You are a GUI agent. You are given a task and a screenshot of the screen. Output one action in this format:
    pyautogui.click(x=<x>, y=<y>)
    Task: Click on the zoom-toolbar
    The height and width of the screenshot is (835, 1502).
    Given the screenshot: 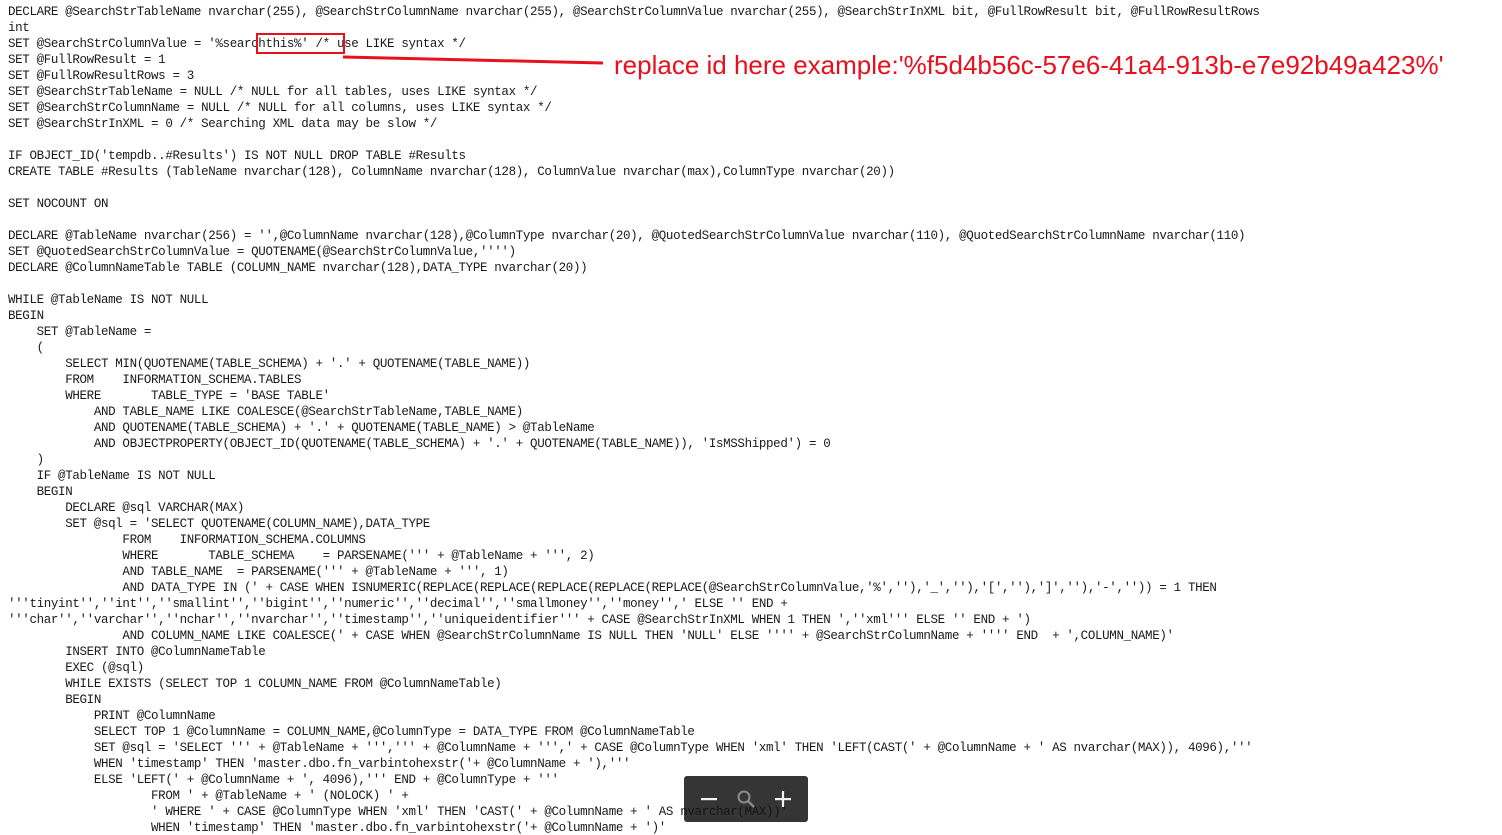 What is the action you would take?
    pyautogui.click(x=746, y=799)
    